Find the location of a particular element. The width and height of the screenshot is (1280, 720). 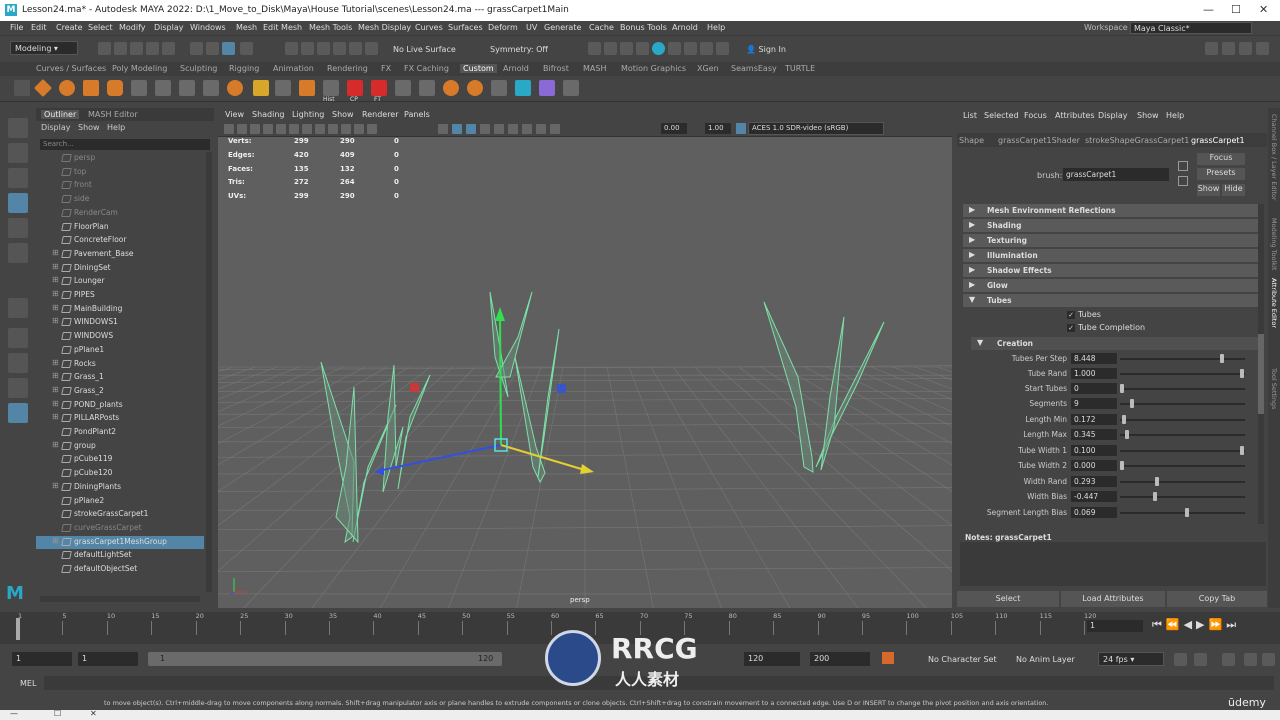

shelf-move-icon is located at coordinates (523, 88).